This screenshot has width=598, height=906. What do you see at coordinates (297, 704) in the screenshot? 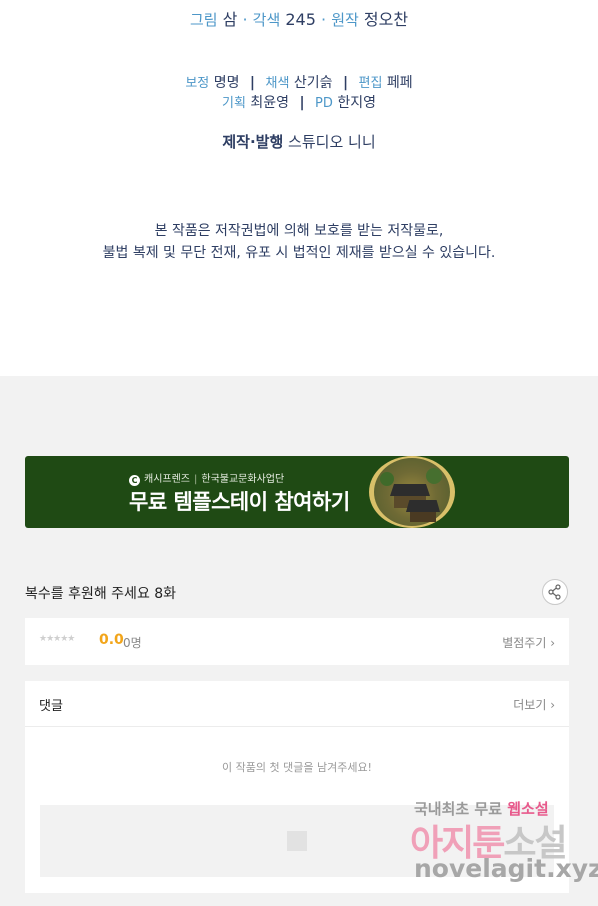
I see `comment-header: 댓글 더보기 ›` at bounding box center [297, 704].